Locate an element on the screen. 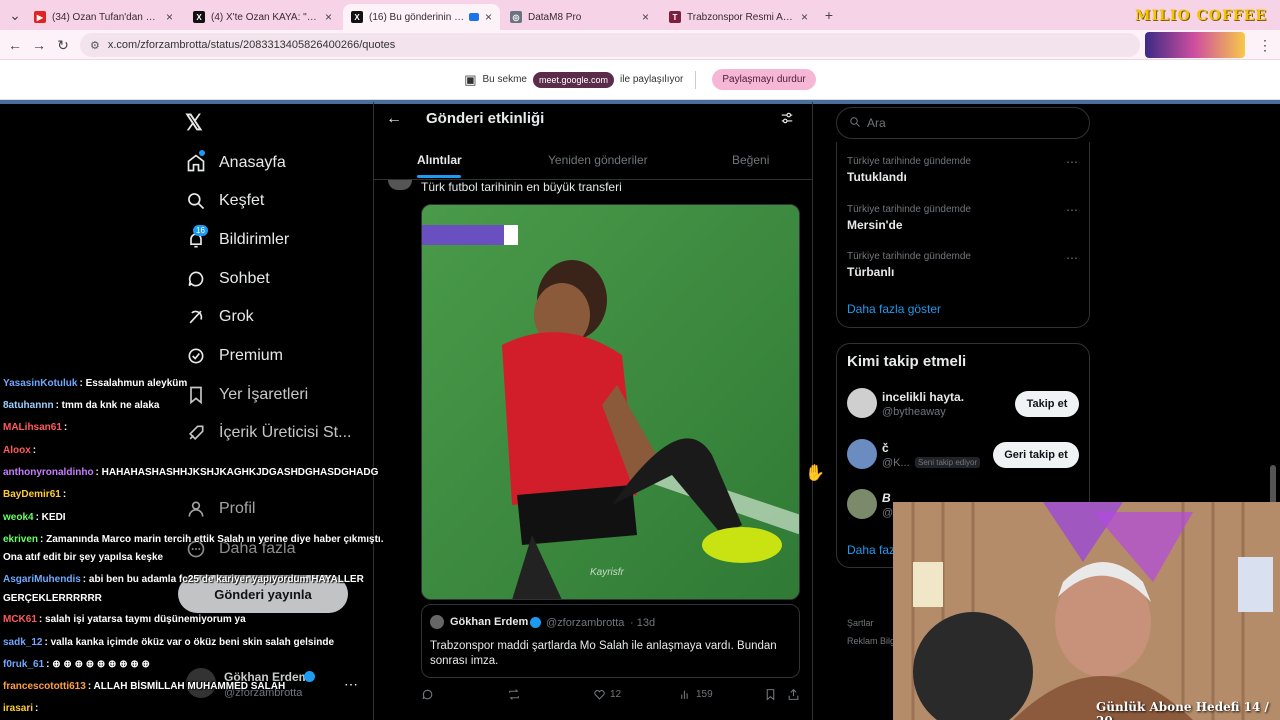 The height and width of the screenshot is (720, 1280). forward-icon: → is located at coordinates (39, 45).